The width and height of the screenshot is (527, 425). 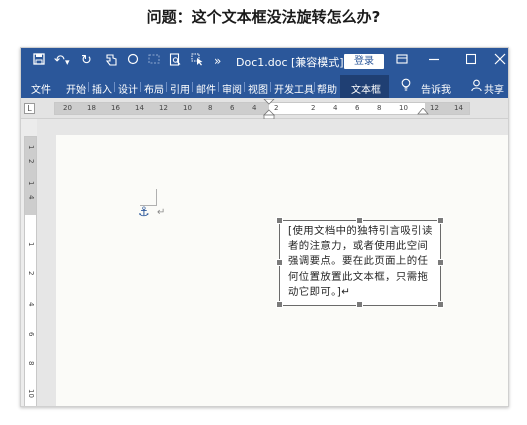 What do you see at coordinates (471, 60) in the screenshot?
I see `maximize-icon` at bounding box center [471, 60].